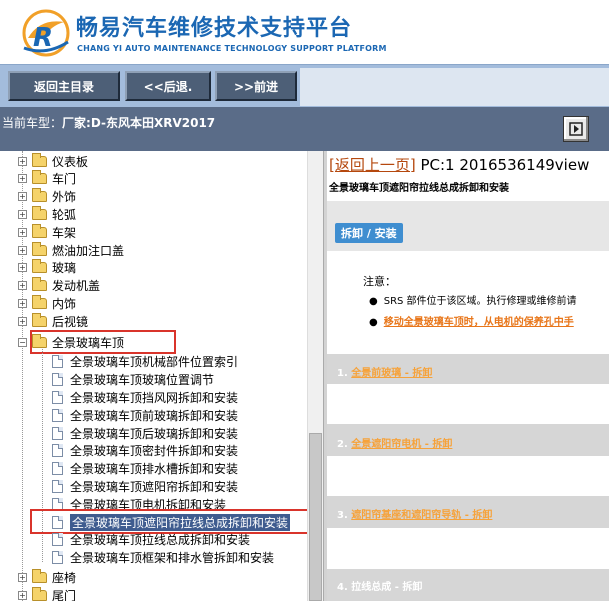  What do you see at coordinates (502, 165) in the screenshot?
I see `doc-id: PC:1 2016536149view` at bounding box center [502, 165].